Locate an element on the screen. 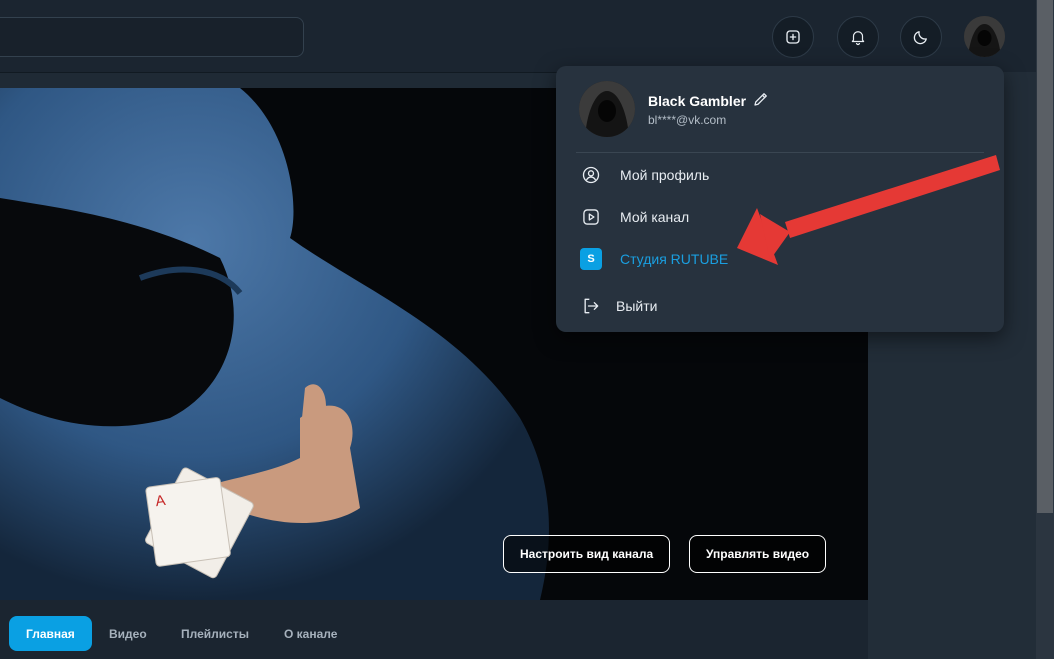 Image resolution: width=1054 pixels, height=659 pixels. moon-icon is located at coordinates (920, 38).